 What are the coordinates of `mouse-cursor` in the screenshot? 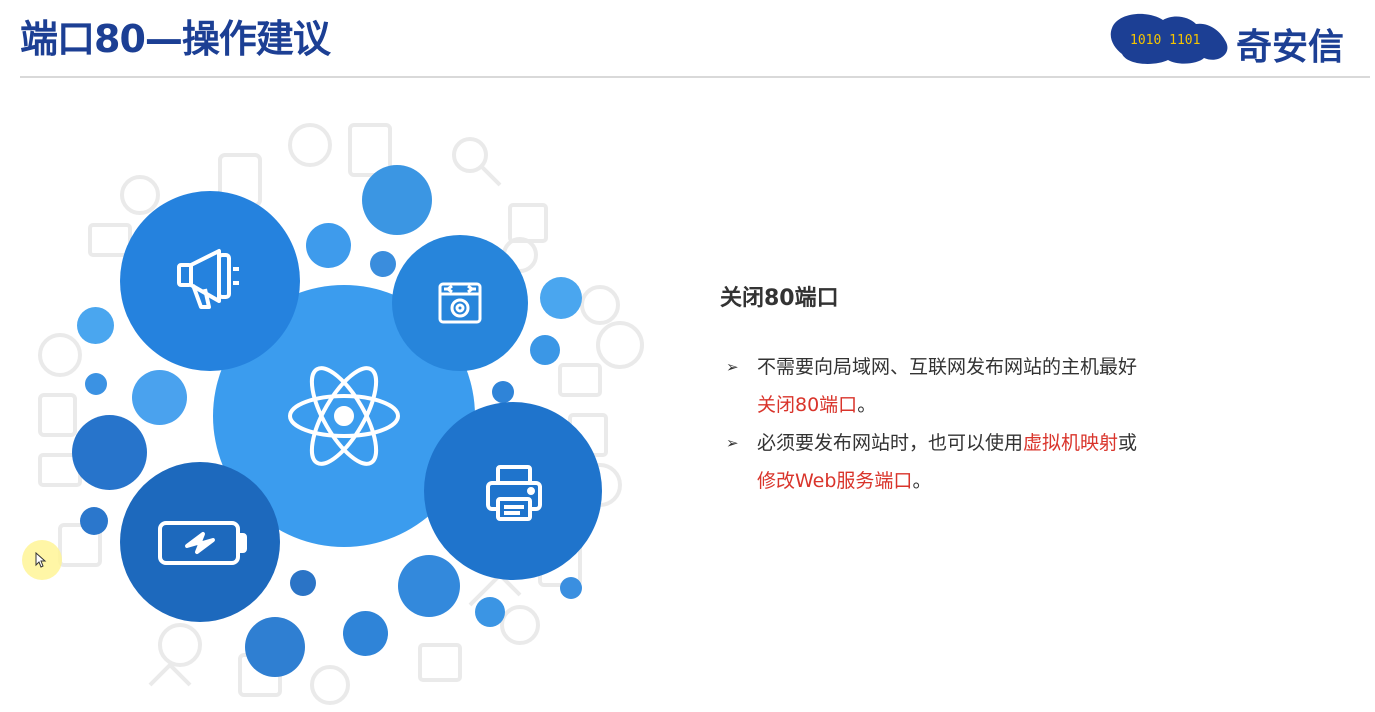 It's located at (42, 560).